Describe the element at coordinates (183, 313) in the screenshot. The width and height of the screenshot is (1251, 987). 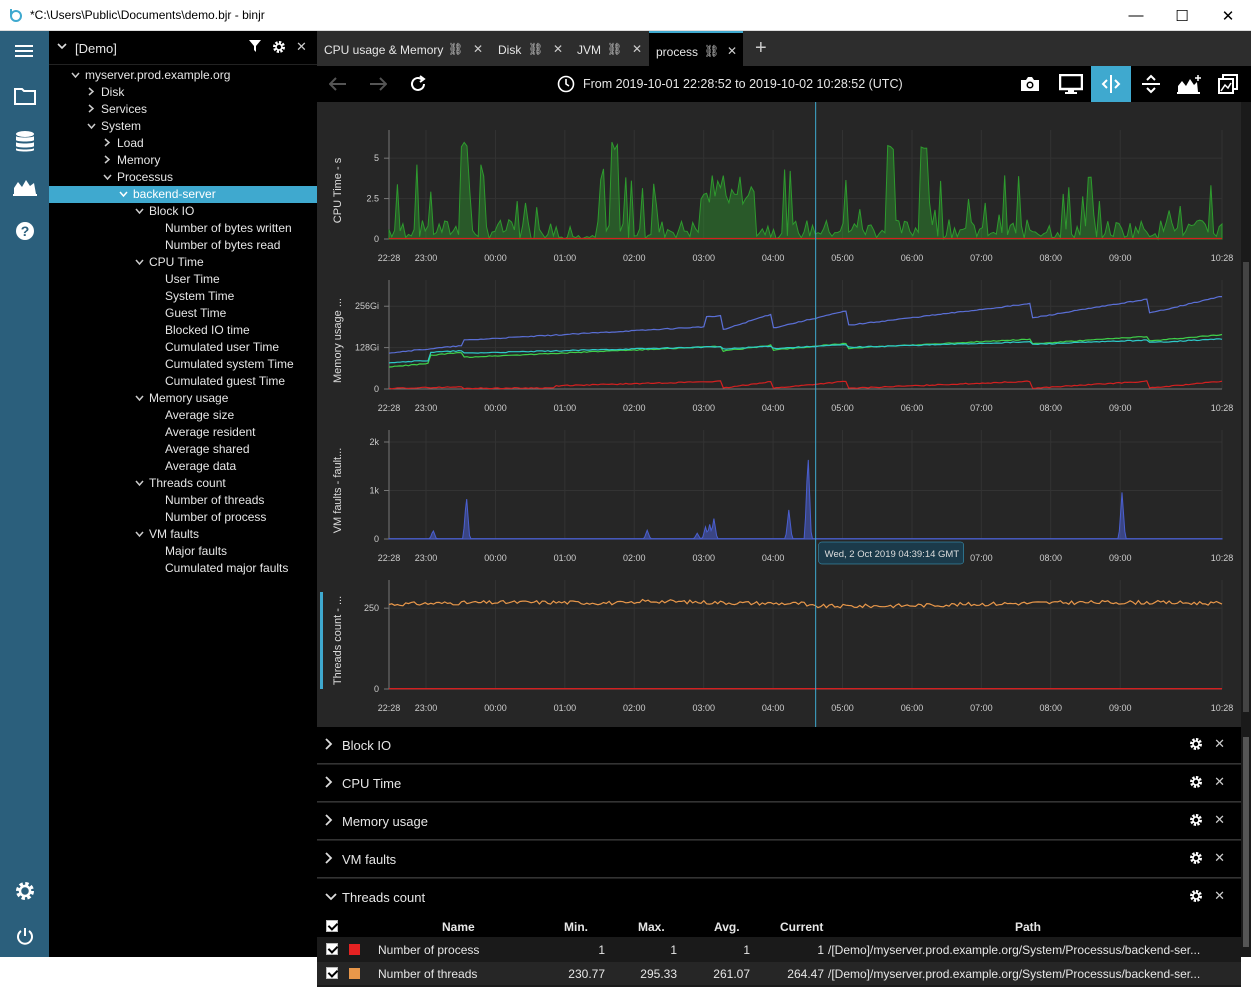
I see `tree-node: Guest Time` at that location.